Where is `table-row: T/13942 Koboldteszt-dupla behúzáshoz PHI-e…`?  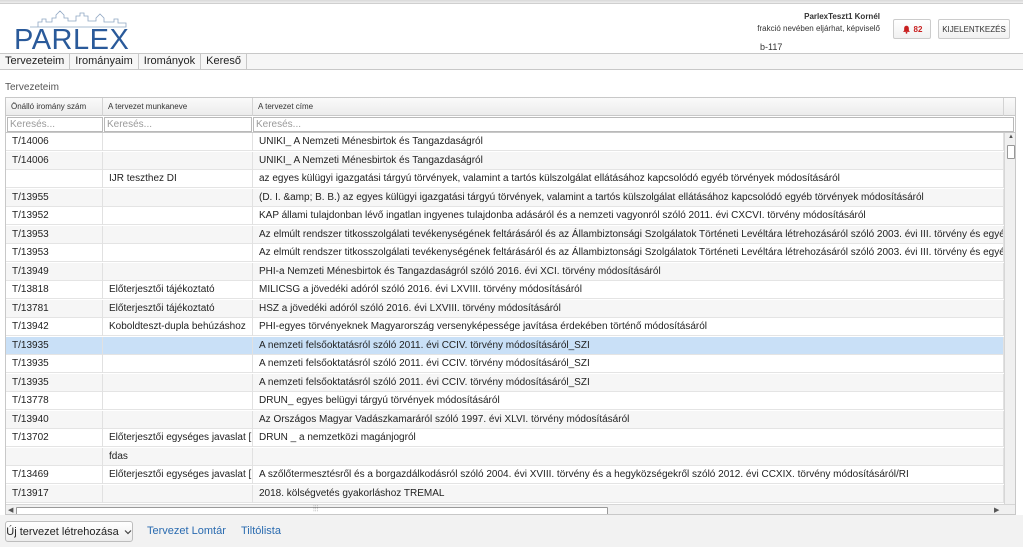 table-row: T/13942 Koboldteszt-dupla behúzáshoz PHI-e… is located at coordinates (505, 327).